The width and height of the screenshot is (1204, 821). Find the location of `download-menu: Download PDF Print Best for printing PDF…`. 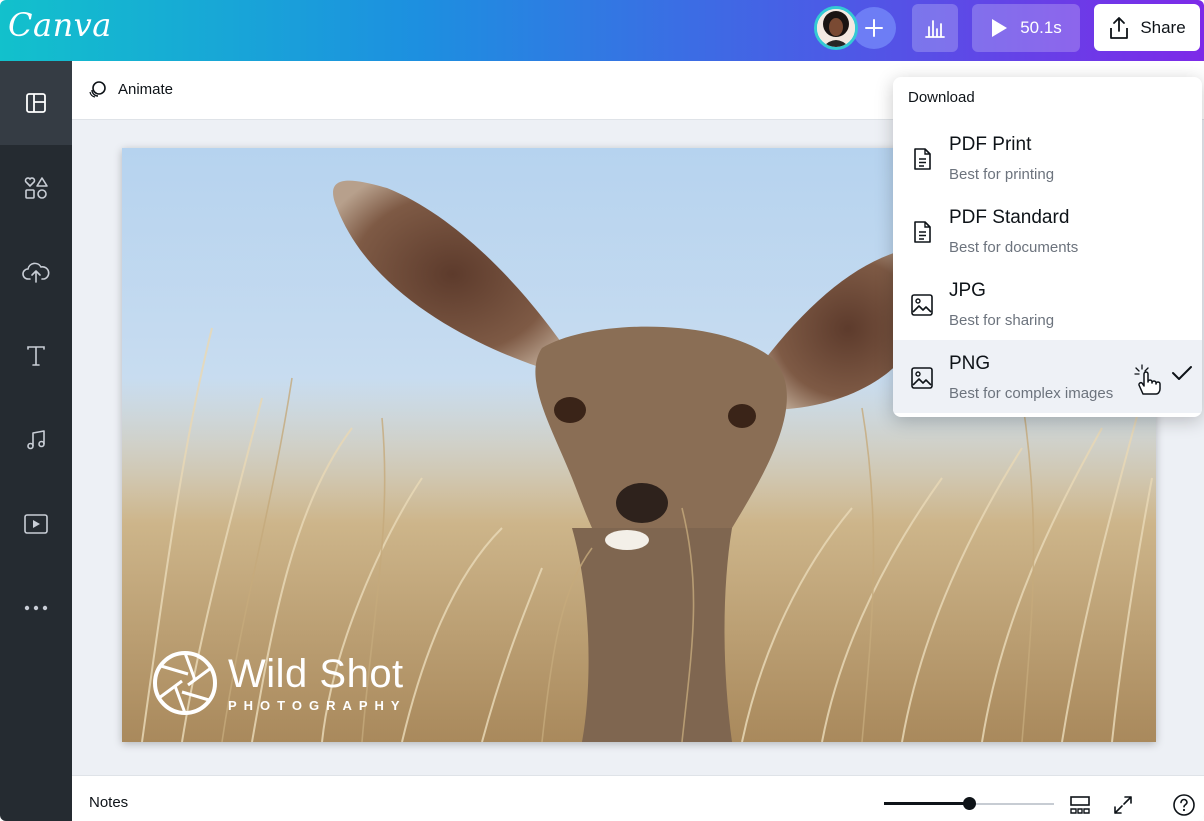

download-menu: Download PDF Print Best for printing PDF… is located at coordinates (1047, 247).